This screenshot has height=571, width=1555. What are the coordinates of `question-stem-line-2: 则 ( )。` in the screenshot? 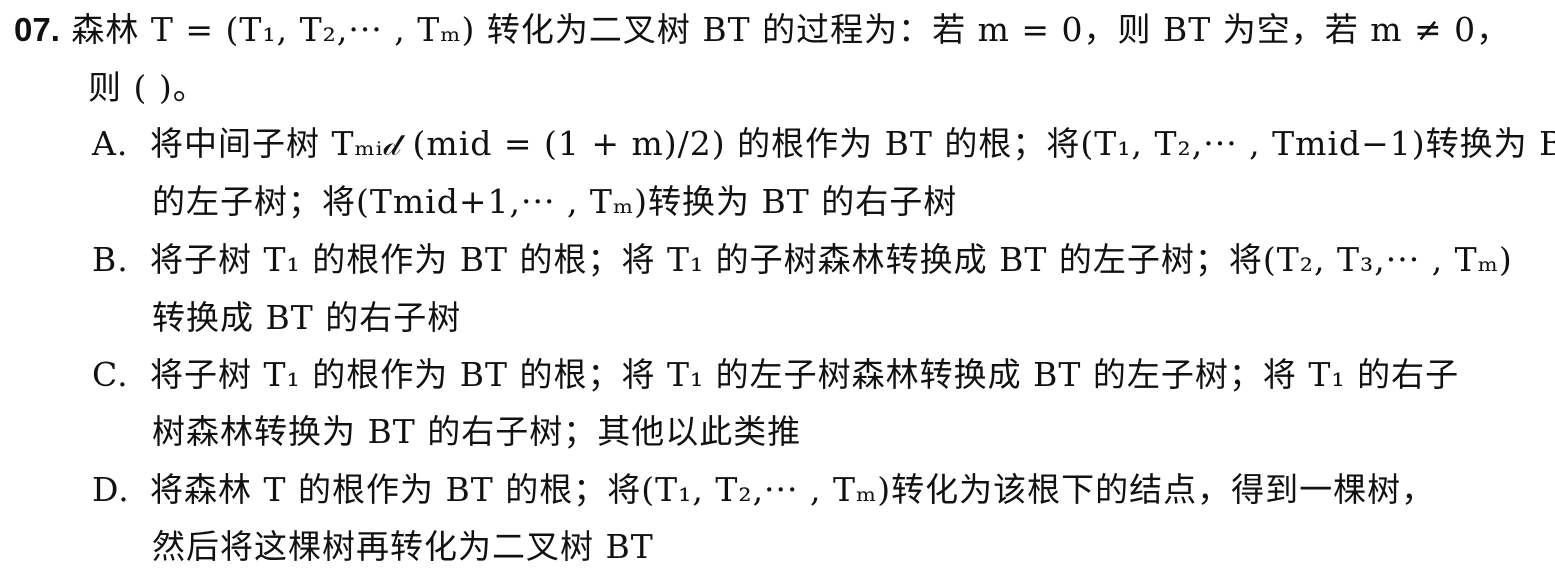 It's located at (147, 87).